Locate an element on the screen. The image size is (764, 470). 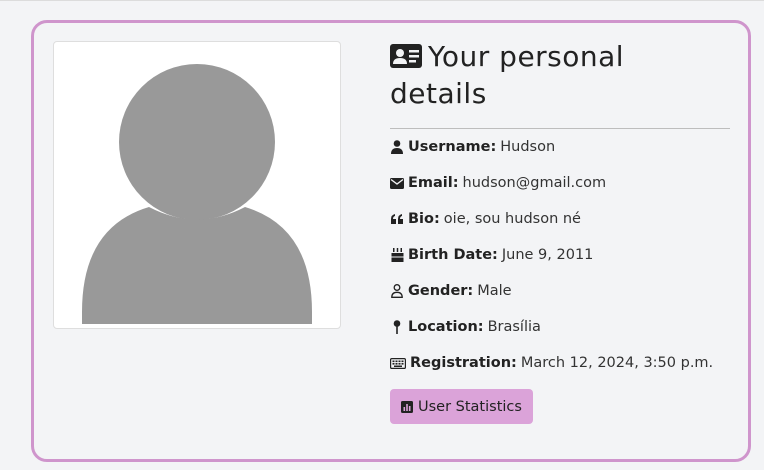
field-birth-date: Birth Date: June 9, 2011 is located at coordinates (560, 255).